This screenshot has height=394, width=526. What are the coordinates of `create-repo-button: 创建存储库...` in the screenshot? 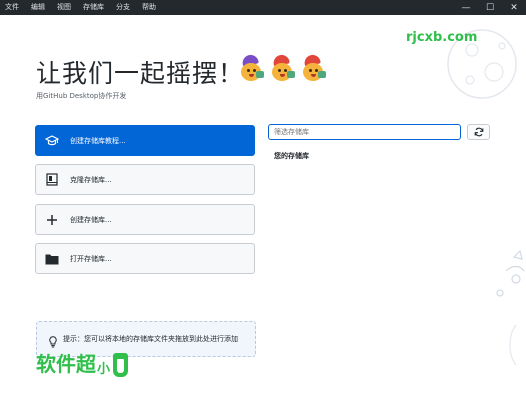 It's located at (145, 219).